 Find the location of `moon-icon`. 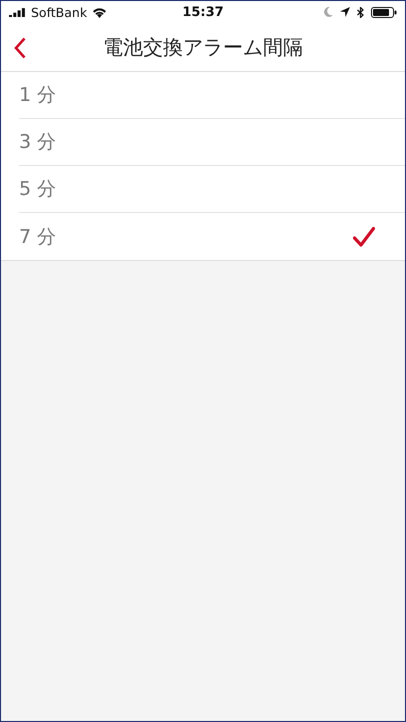

moon-icon is located at coordinates (329, 12).